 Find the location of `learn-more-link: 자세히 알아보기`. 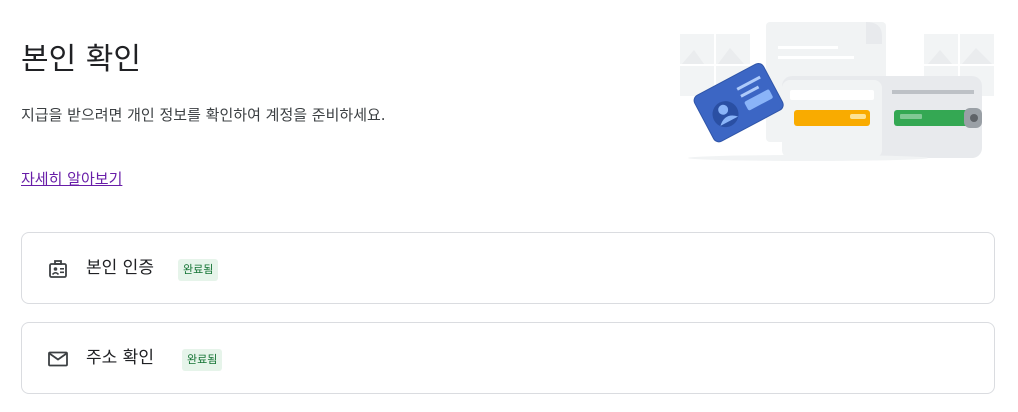

learn-more-link: 자세히 알아보기 is located at coordinates (71, 179).